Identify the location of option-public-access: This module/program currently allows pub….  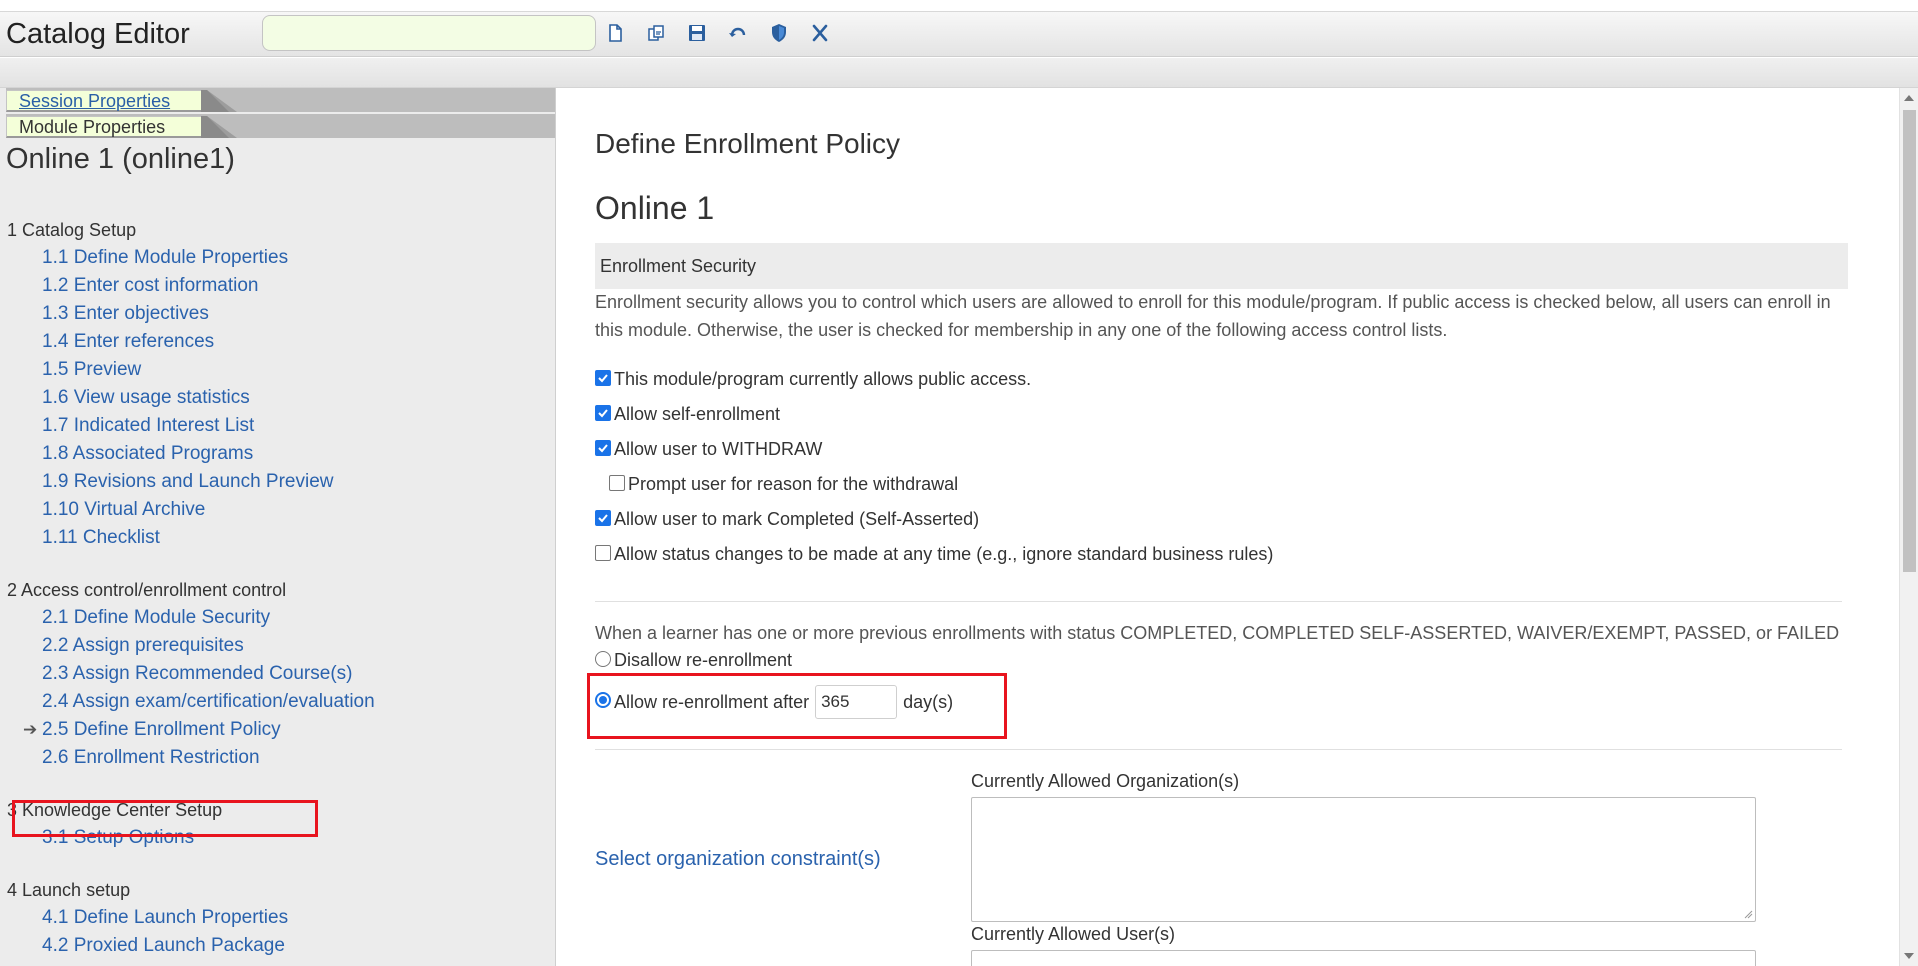
(813, 379).